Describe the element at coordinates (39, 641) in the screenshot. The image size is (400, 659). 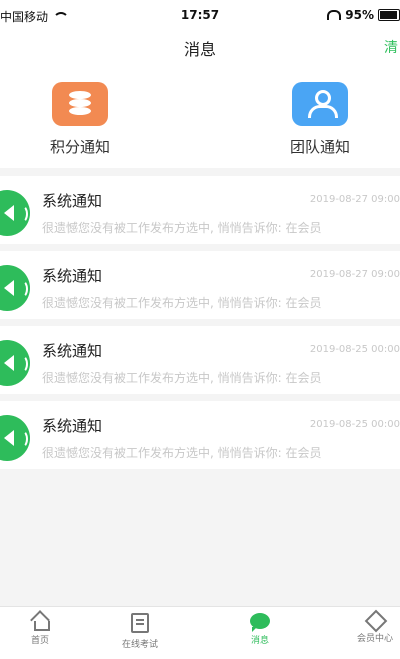
I see `tab-label-home: 首页` at that location.